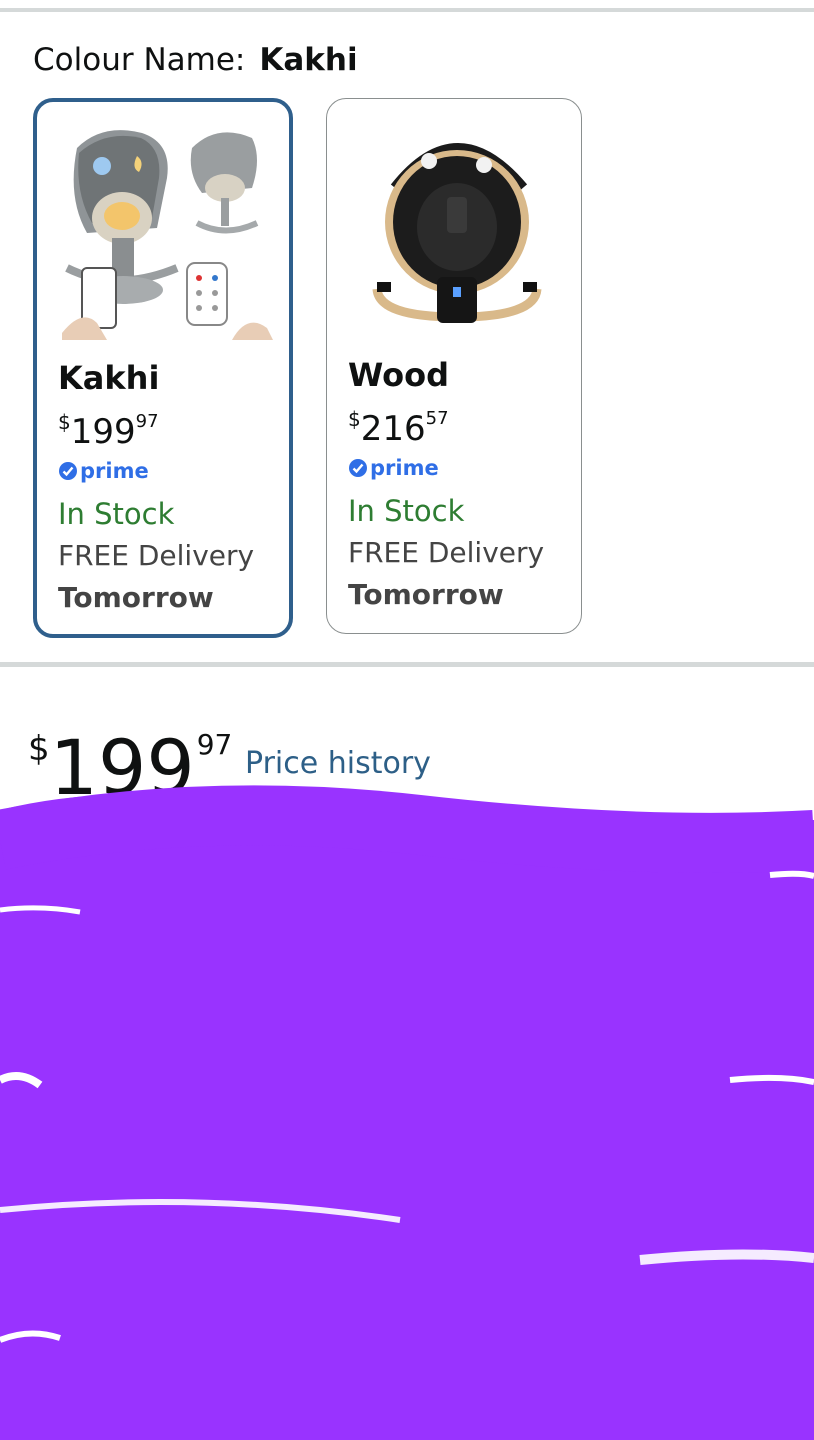  Describe the element at coordinates (39, 749) in the screenshot. I see `main-price-currency: $` at that location.